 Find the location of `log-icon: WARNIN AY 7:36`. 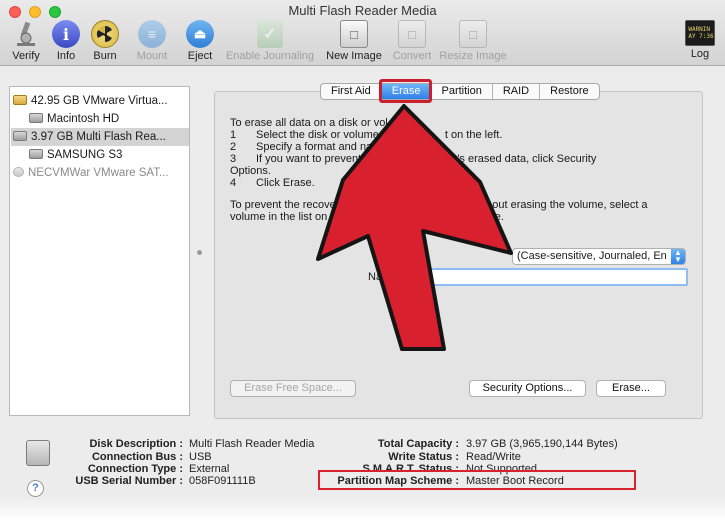

log-icon: WARNIN AY 7:36 is located at coordinates (700, 33).